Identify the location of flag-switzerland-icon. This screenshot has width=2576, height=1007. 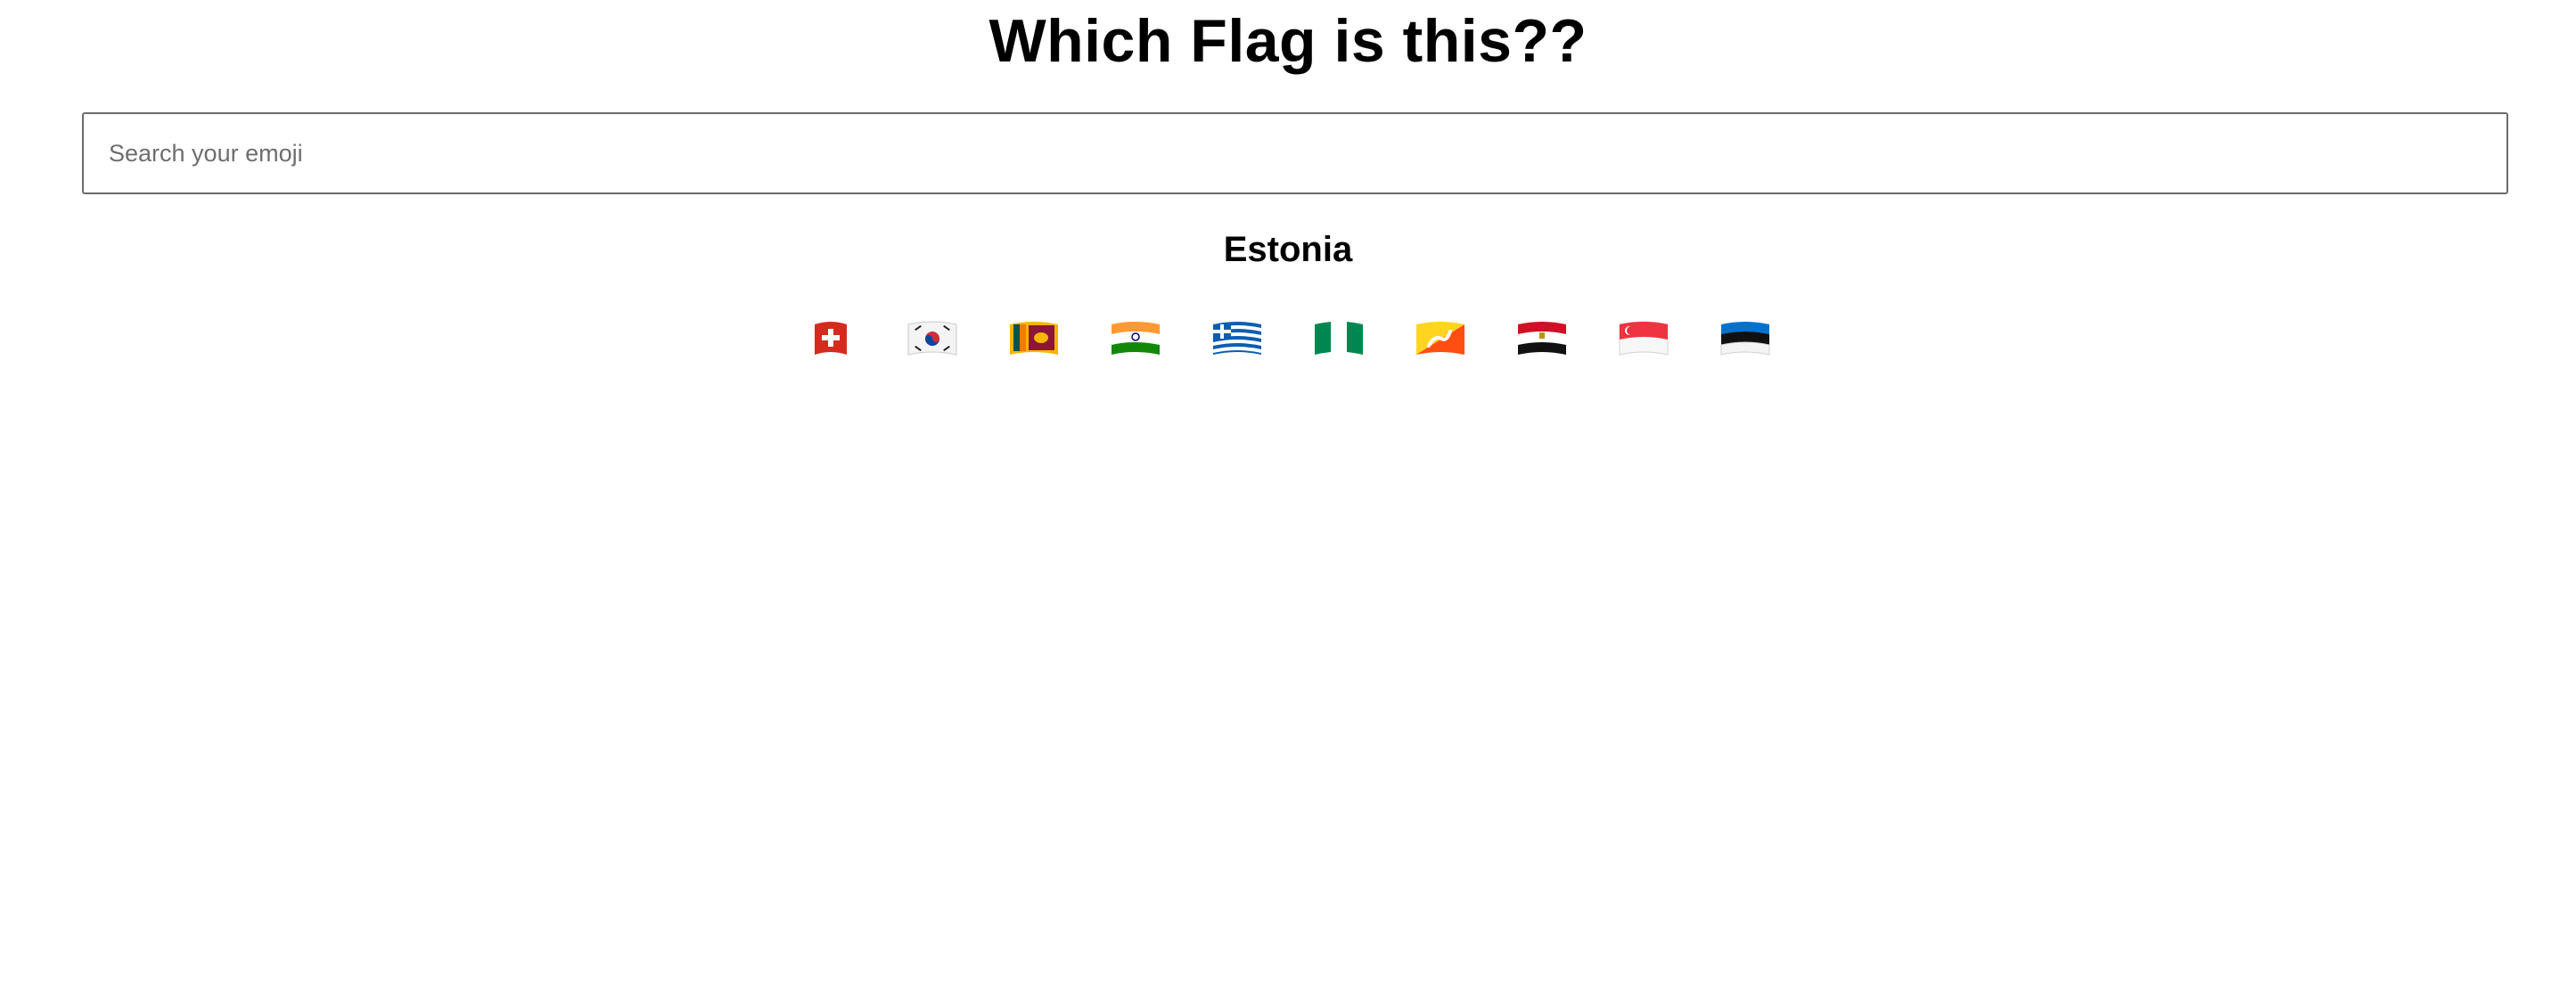
(831, 338).